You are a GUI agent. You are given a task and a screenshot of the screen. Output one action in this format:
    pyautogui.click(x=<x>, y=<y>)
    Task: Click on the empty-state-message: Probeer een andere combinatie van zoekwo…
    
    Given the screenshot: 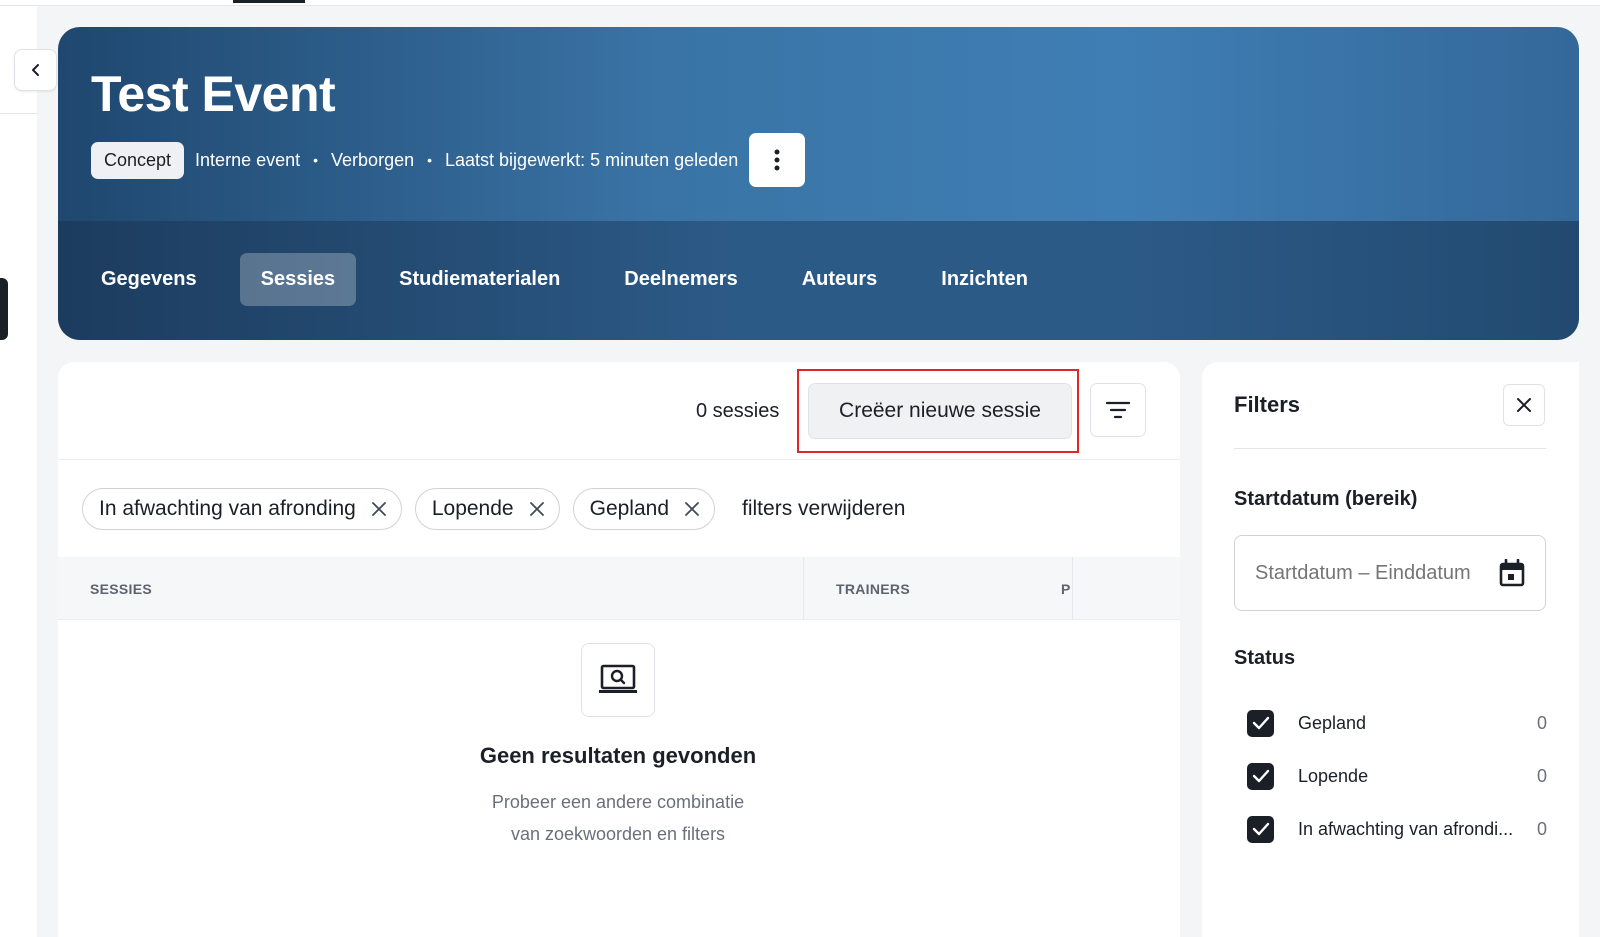 What is the action you would take?
    pyautogui.click(x=618, y=818)
    